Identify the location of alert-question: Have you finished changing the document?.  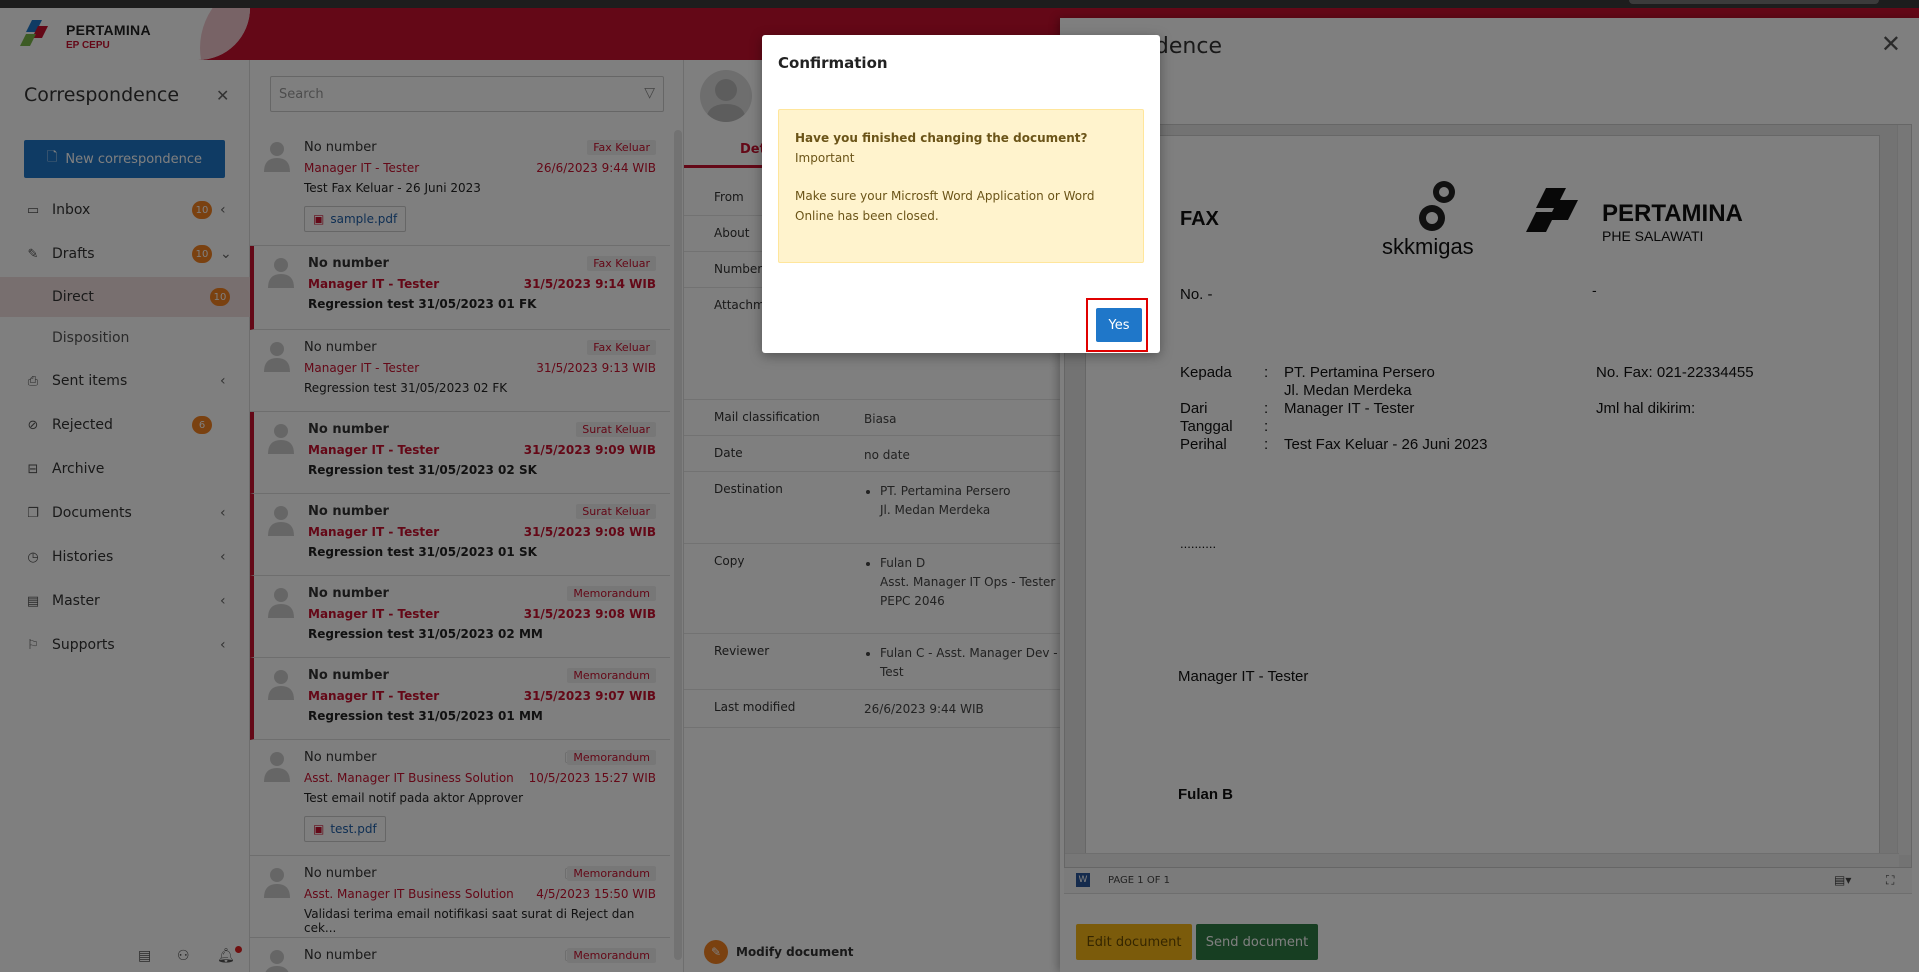
(941, 138).